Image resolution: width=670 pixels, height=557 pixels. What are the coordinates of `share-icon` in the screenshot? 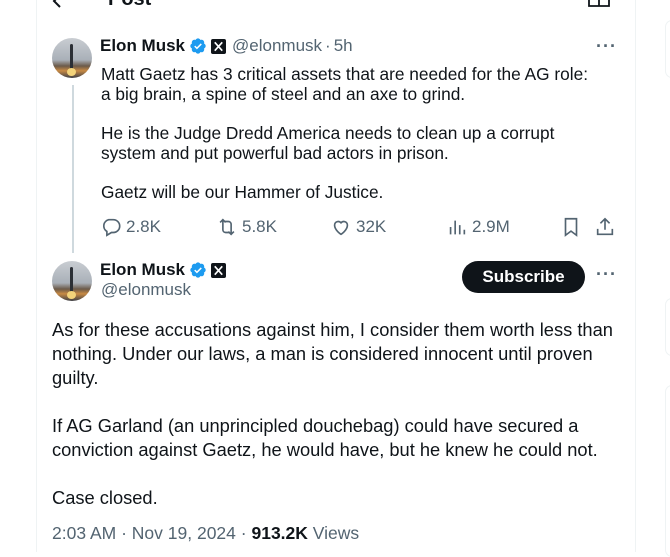 It's located at (605, 226).